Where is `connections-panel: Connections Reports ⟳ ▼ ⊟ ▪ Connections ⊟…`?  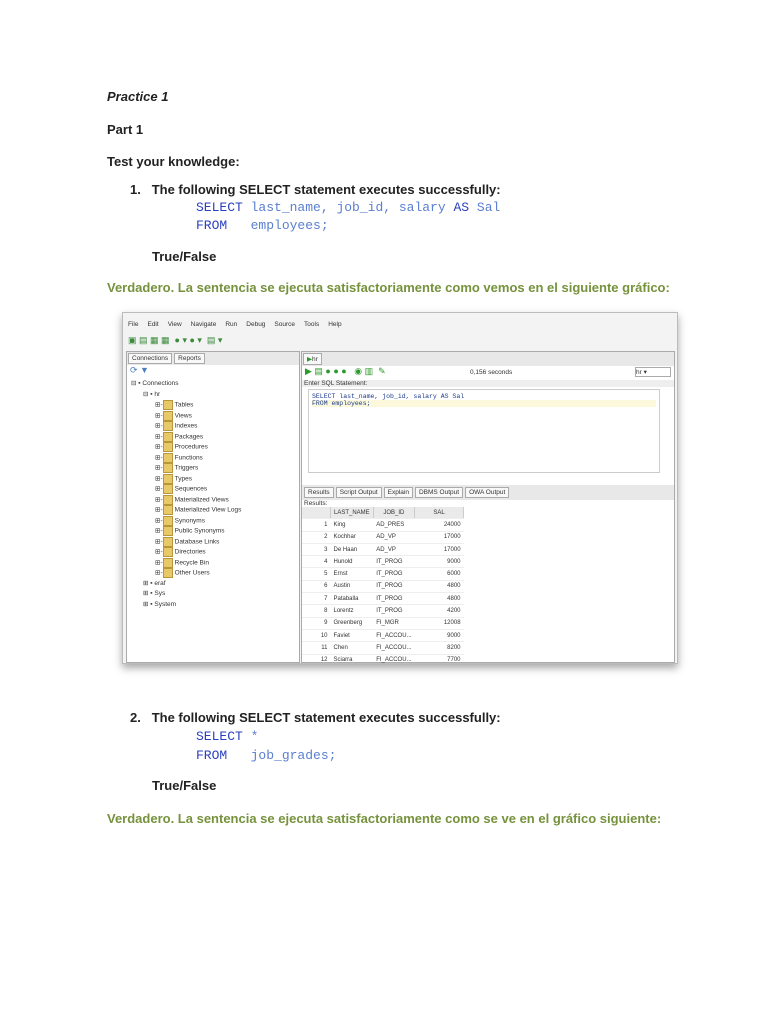 connections-panel: Connections Reports ⟳ ▼ ⊟ ▪ Connections ⊟… is located at coordinates (213, 507).